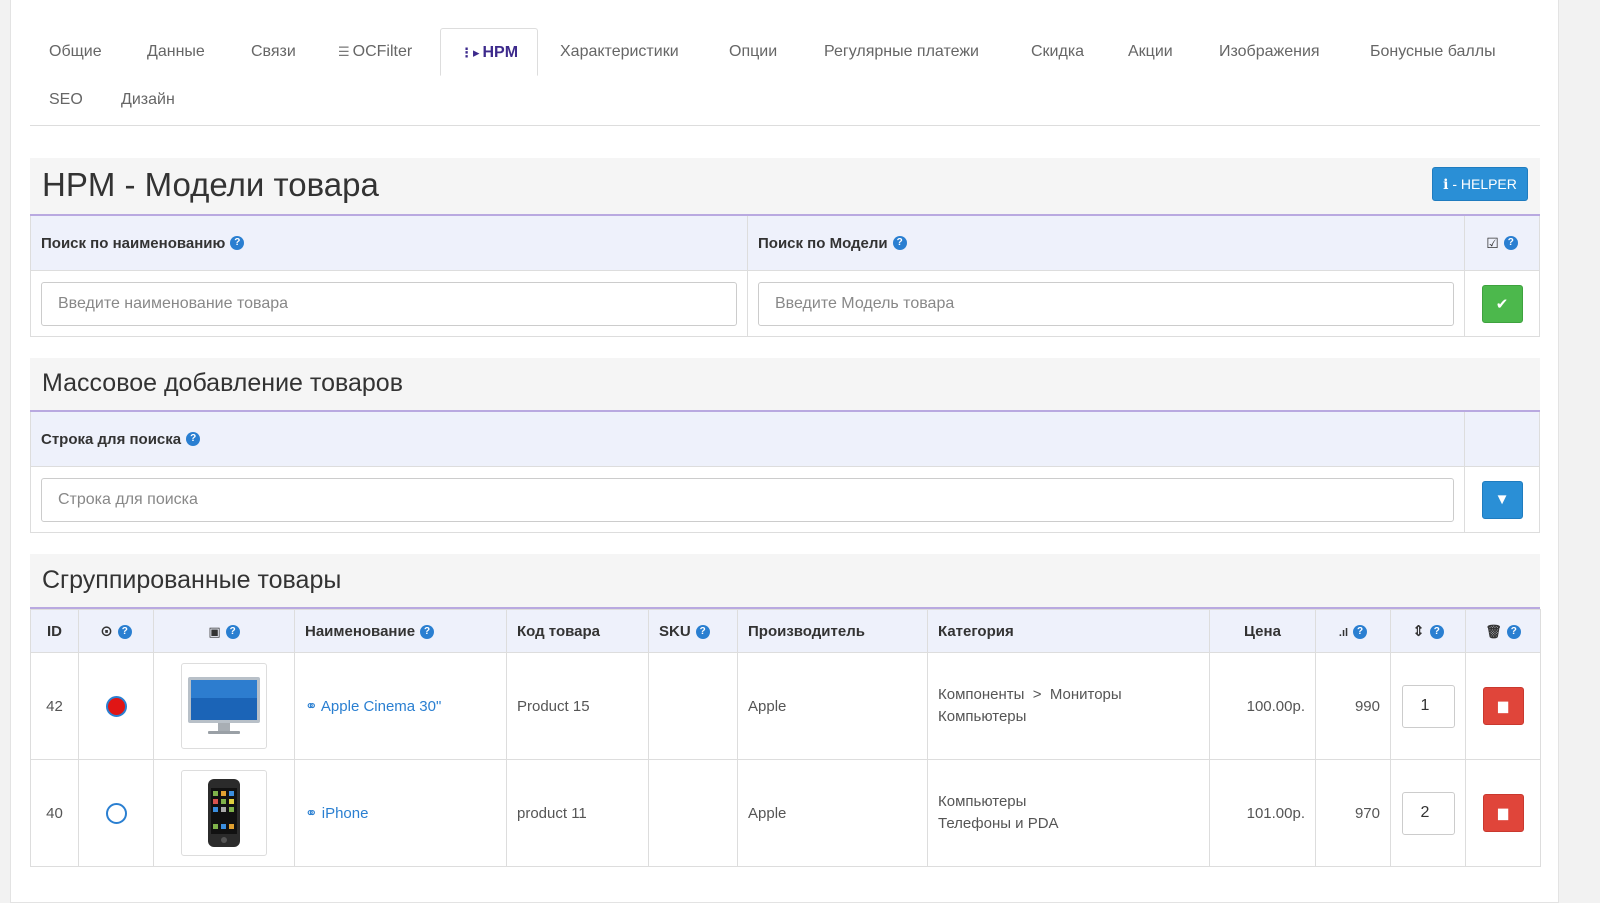 The image size is (1600, 903). What do you see at coordinates (1353, 813) in the screenshot?
I see `quantity-cell: 970` at bounding box center [1353, 813].